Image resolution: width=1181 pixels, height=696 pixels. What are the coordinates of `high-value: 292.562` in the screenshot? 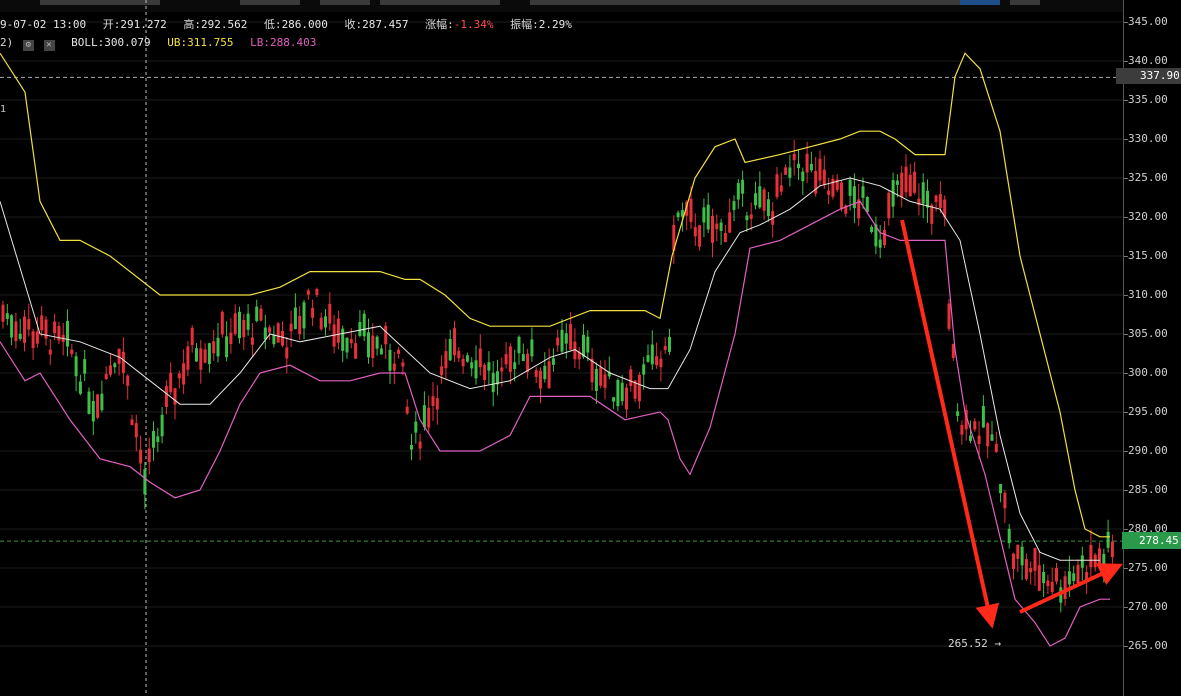 It's located at (224, 24).